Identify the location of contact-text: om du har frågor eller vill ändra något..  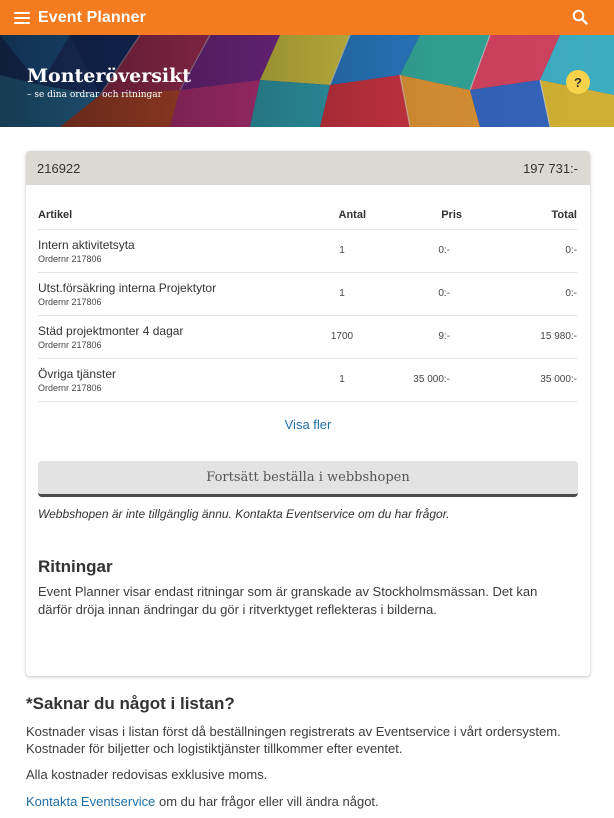
(267, 801).